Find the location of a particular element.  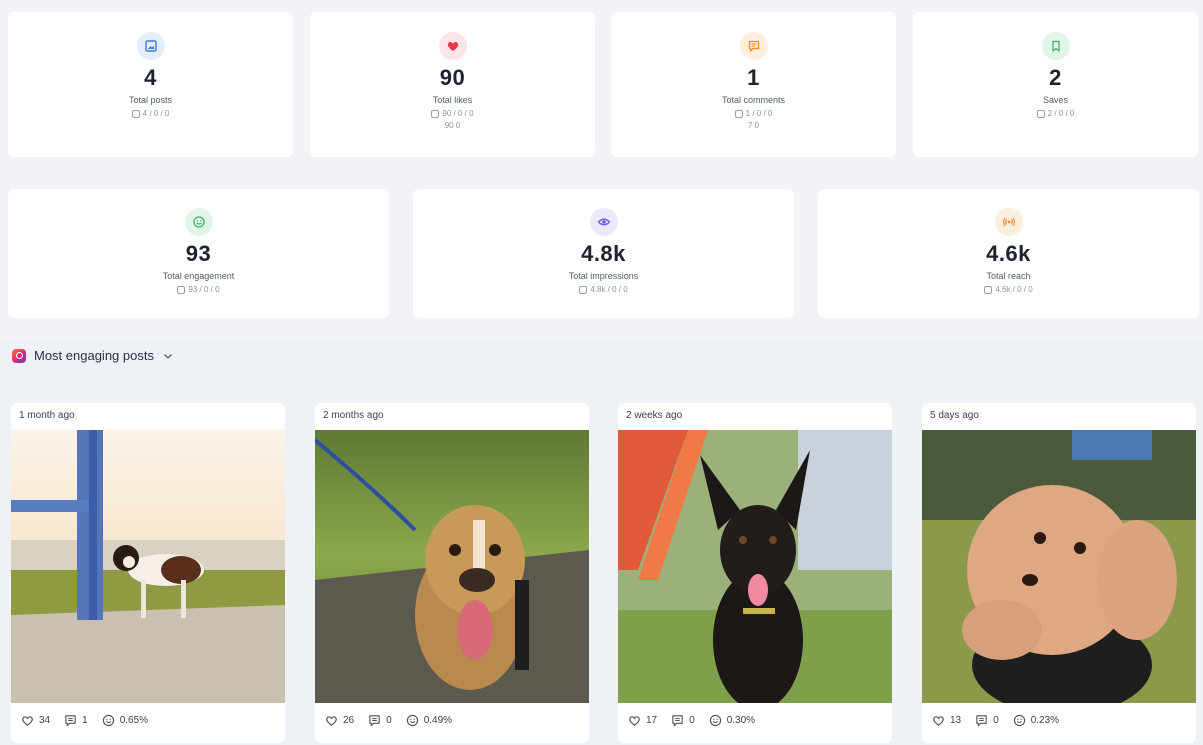

eye-icon is located at coordinates (603, 222).